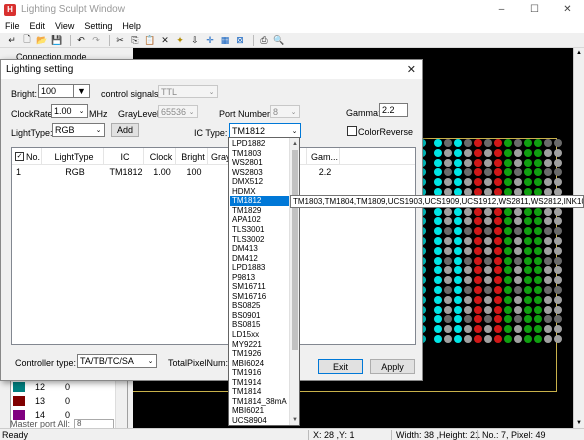 This screenshot has height=440, width=584. What do you see at coordinates (579, 53) in the screenshot?
I see `scroll-up-icon: ▲` at bounding box center [579, 53].